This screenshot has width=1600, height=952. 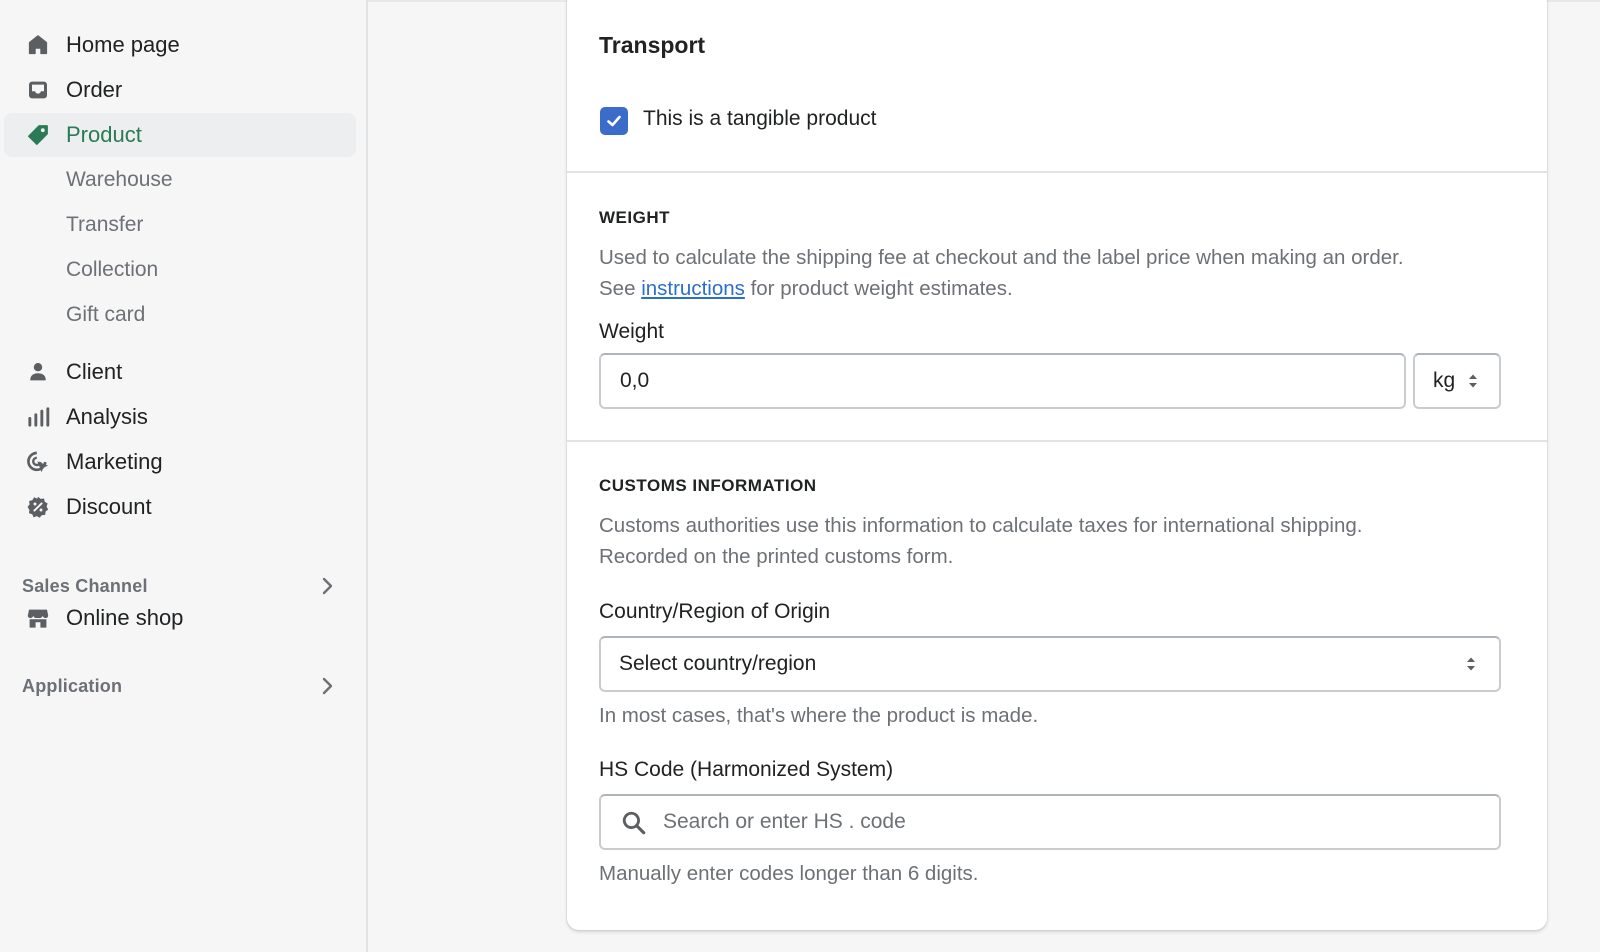 What do you see at coordinates (708, 485) in the screenshot?
I see `customs-heading: CUSTOMS INFORMATION` at bounding box center [708, 485].